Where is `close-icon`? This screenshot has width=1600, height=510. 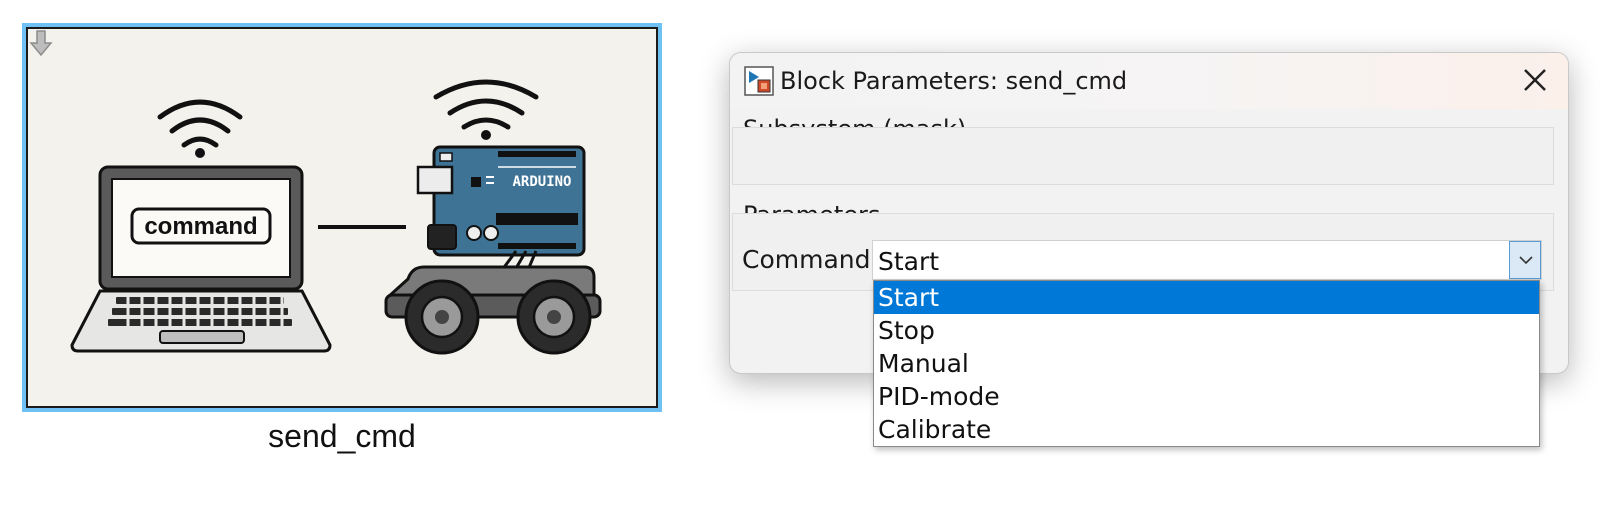
close-icon is located at coordinates (1535, 80).